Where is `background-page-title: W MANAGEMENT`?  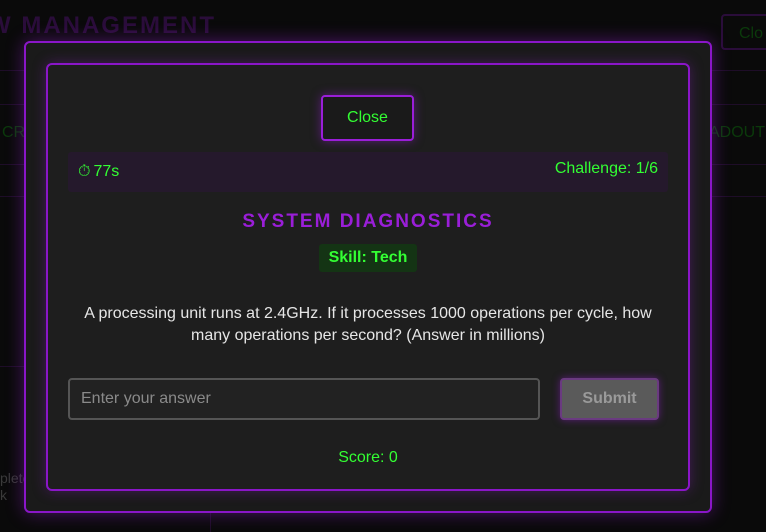
background-page-title: W MANAGEMENT is located at coordinates (108, 25).